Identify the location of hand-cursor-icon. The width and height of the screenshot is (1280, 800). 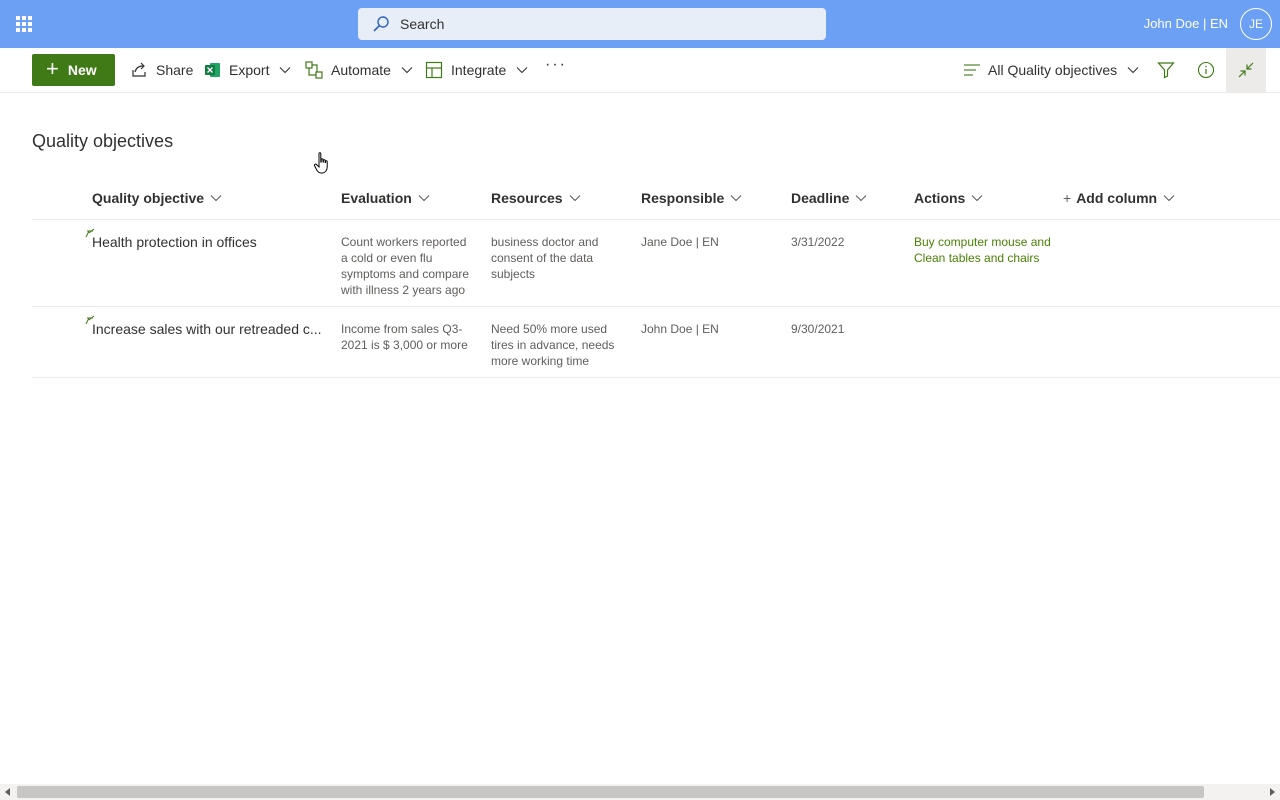
(320, 163).